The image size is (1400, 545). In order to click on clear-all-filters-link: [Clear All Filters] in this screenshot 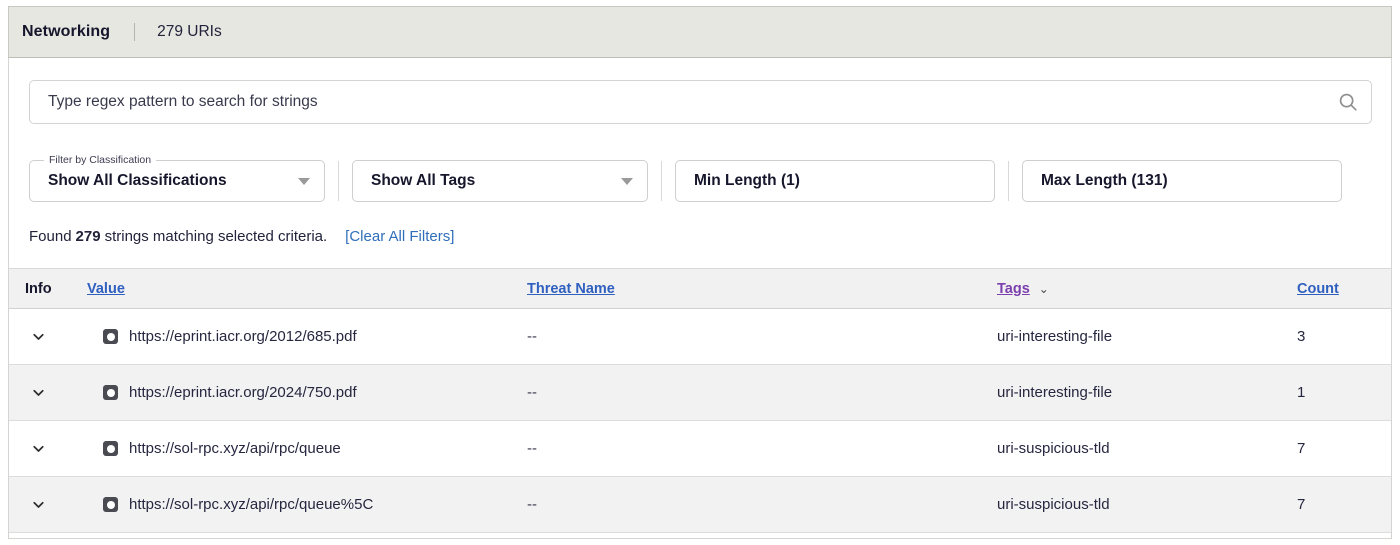, I will do `click(399, 236)`.